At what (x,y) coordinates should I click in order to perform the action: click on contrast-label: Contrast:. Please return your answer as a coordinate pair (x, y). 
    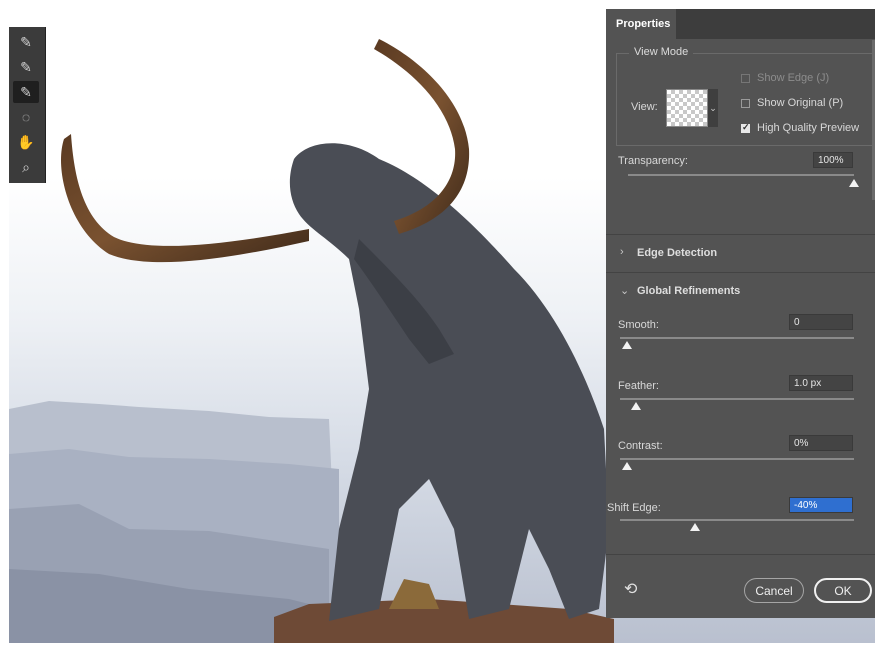
    Looking at the image, I should click on (640, 446).